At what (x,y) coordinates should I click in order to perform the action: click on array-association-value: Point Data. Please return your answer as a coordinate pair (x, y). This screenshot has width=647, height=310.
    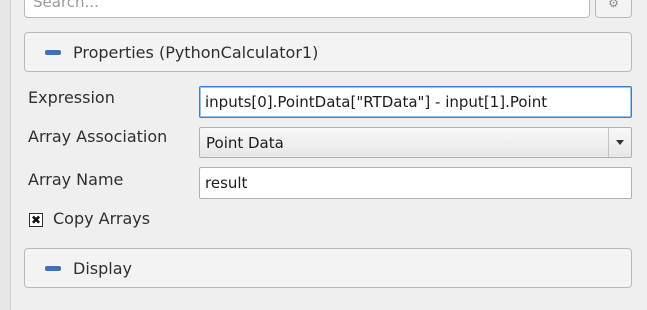
    Looking at the image, I should click on (245, 142).